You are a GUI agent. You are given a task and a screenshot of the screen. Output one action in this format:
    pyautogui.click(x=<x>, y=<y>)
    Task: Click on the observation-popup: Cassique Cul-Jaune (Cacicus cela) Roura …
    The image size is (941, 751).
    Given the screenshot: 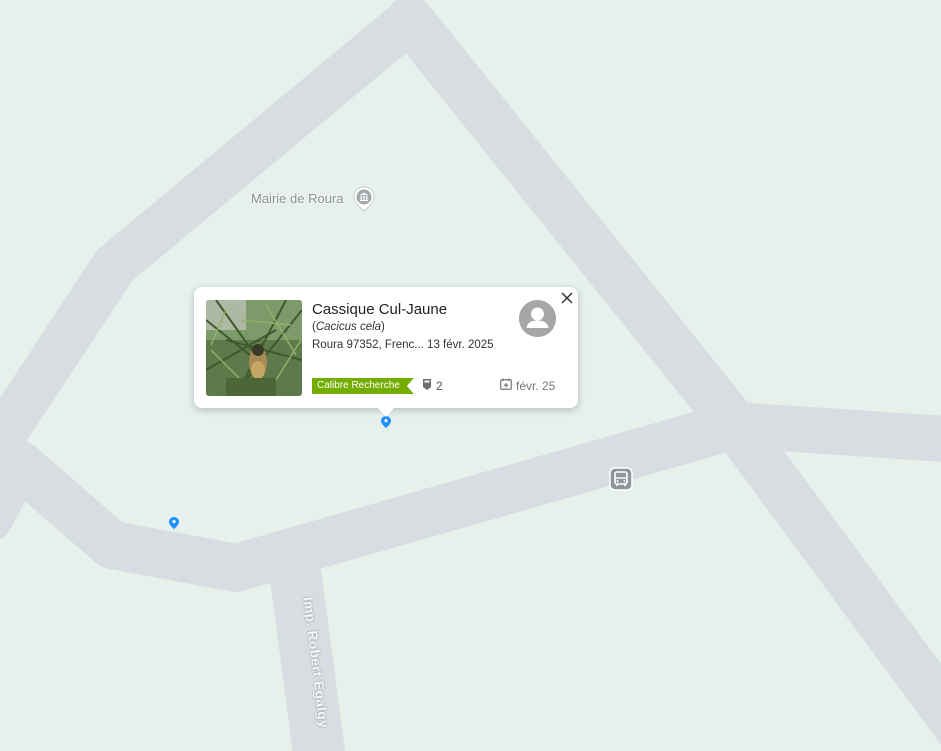 What is the action you would take?
    pyautogui.click(x=386, y=352)
    